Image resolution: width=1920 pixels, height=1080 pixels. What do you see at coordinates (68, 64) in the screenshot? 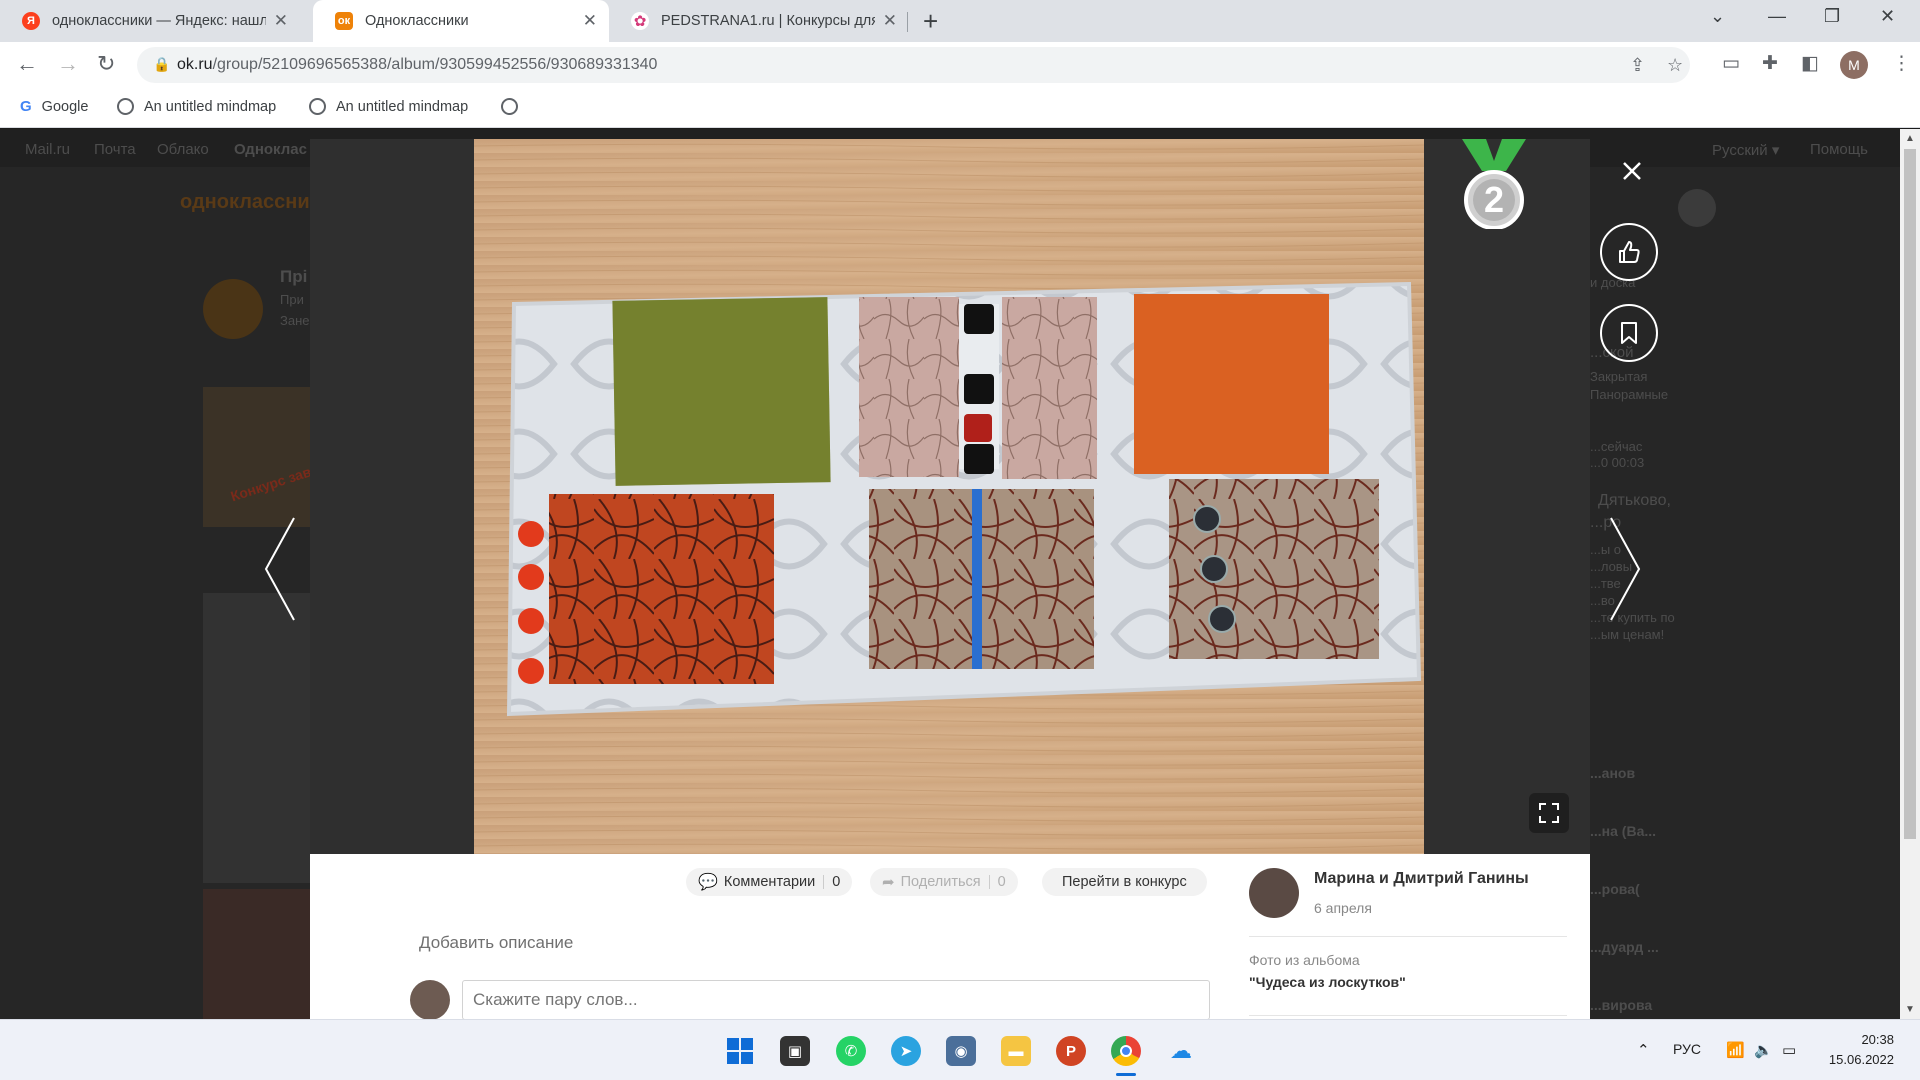
I see `forward-icon: →` at bounding box center [68, 64].